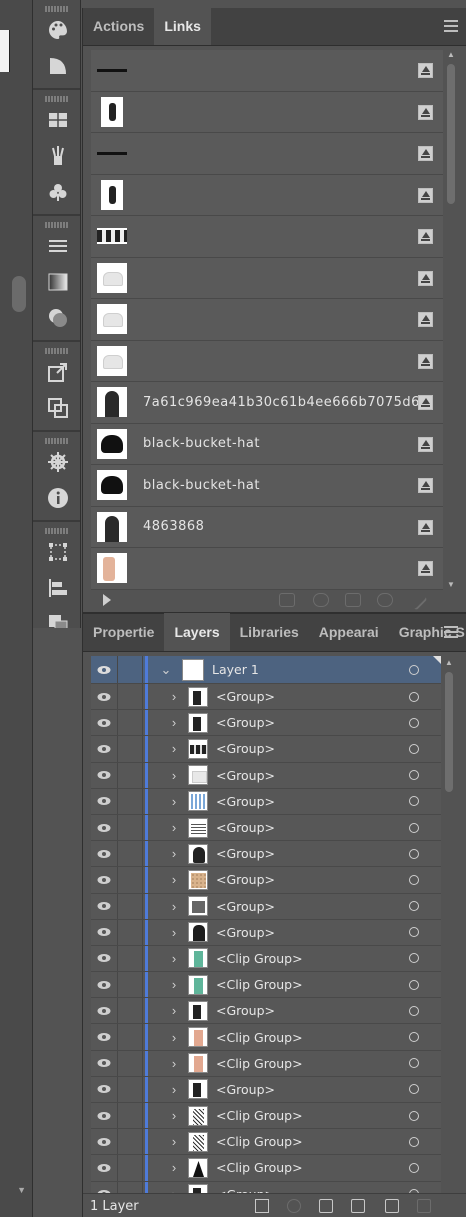  Describe the element at coordinates (267, 527) in the screenshot. I see `link-row: 4863868` at that location.